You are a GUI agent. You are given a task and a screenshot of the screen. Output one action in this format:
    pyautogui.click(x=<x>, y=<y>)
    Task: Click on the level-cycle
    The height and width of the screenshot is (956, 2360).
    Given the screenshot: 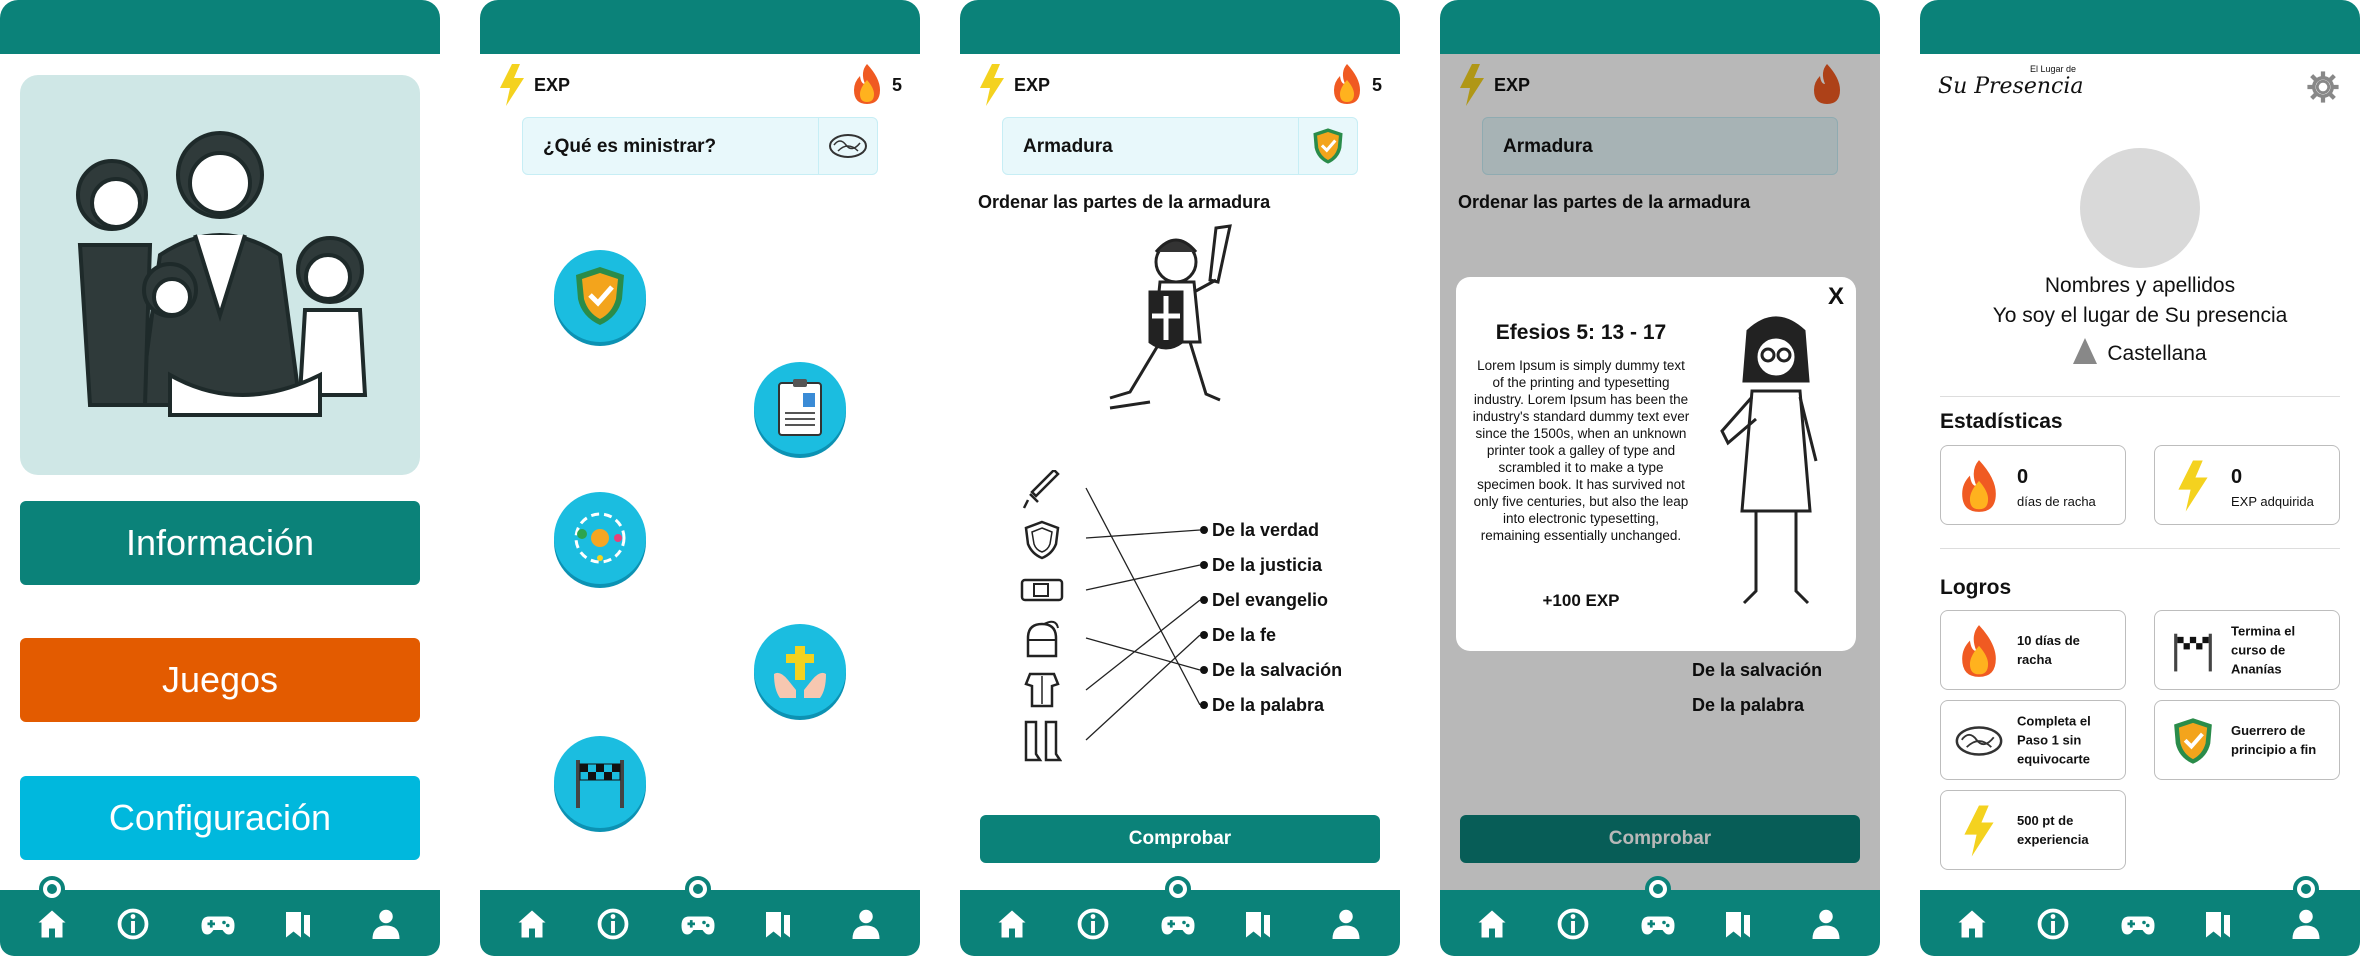 What is the action you would take?
    pyautogui.click(x=600, y=538)
    